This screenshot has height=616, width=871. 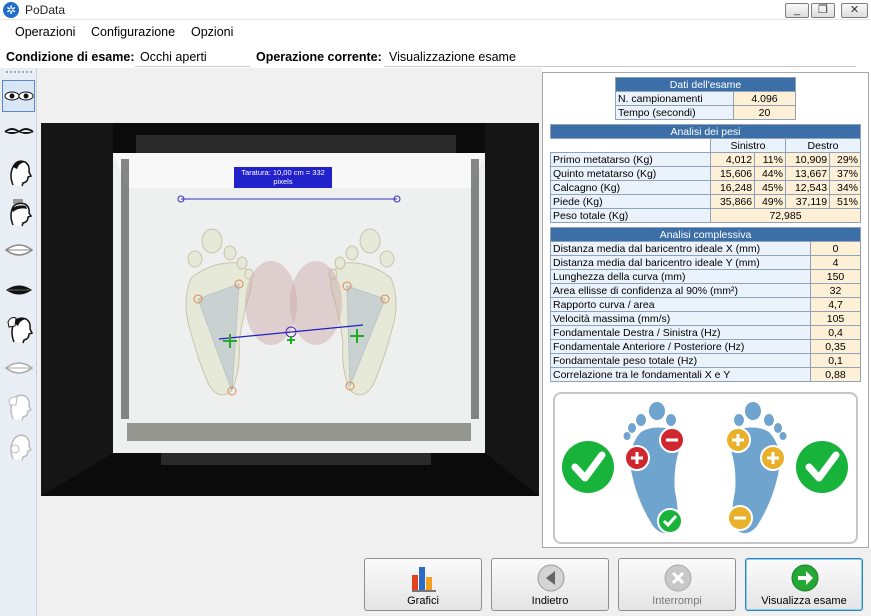 What do you see at coordinates (283, 177) in the screenshot?
I see `calibration-label: Taratura: 10,00 cm = 332 pixels` at bounding box center [283, 177].